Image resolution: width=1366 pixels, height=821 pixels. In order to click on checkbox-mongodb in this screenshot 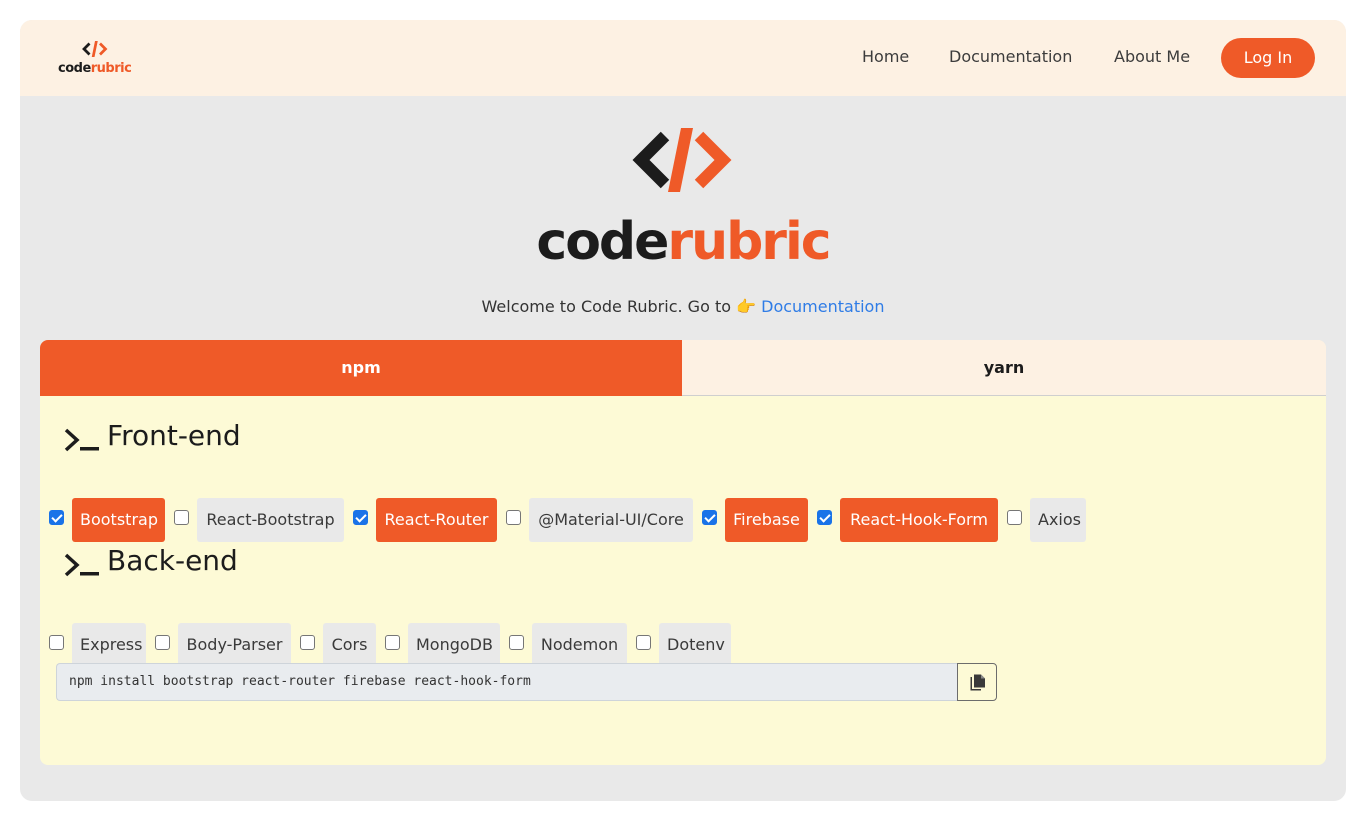, I will do `click(392, 642)`.